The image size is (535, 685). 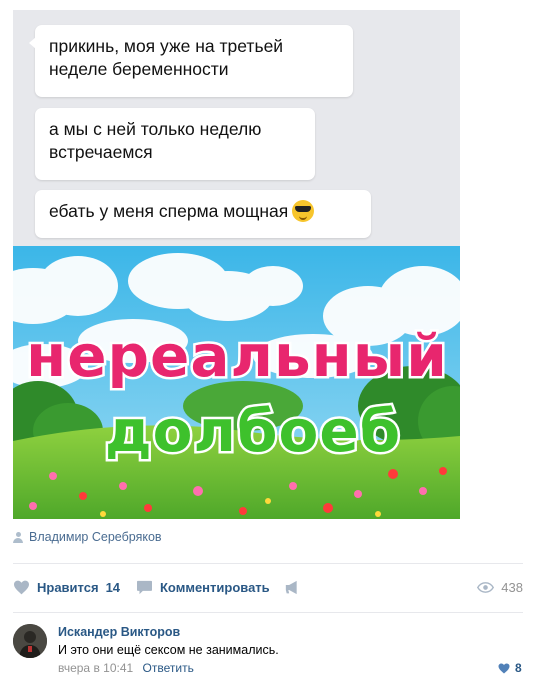 I want to click on message-bubble: а мы с ней только неделю встречаемся, so click(x=175, y=144).